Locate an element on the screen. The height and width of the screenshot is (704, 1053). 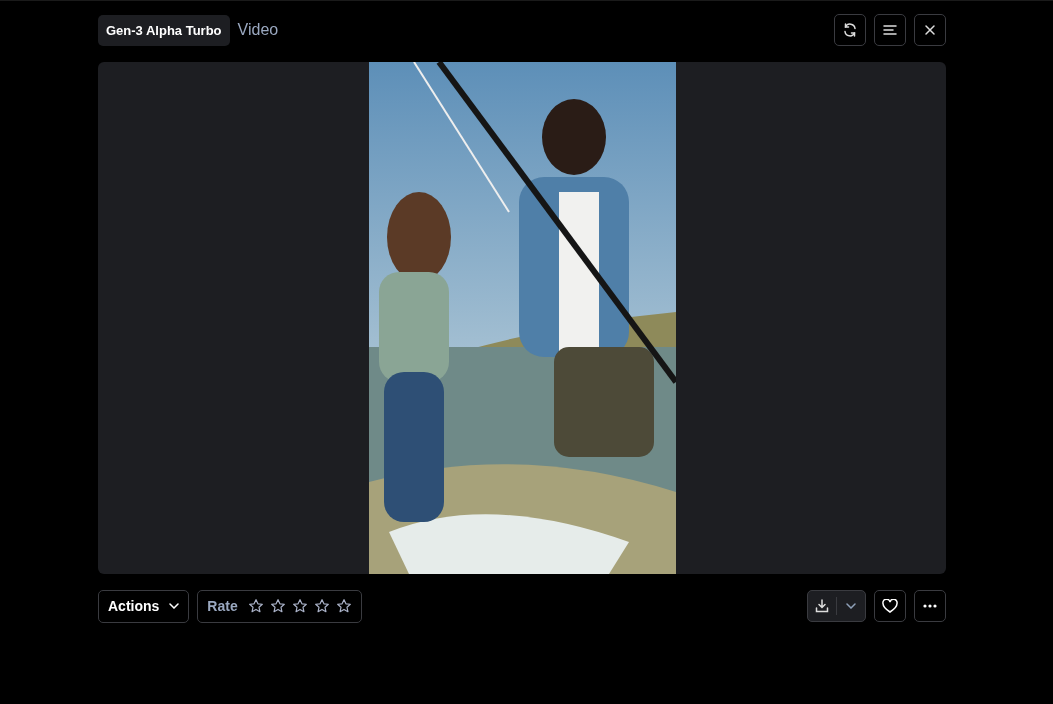
actions-dropdown: Actions is located at coordinates (144, 606).